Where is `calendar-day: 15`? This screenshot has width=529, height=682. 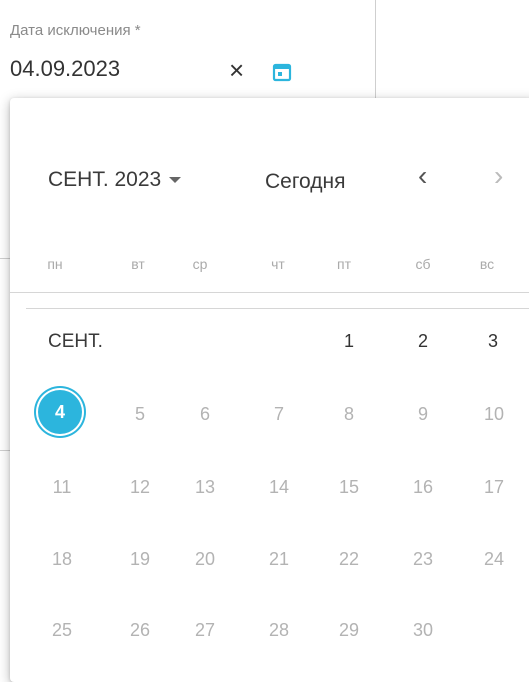
calendar-day: 15 is located at coordinates (349, 487).